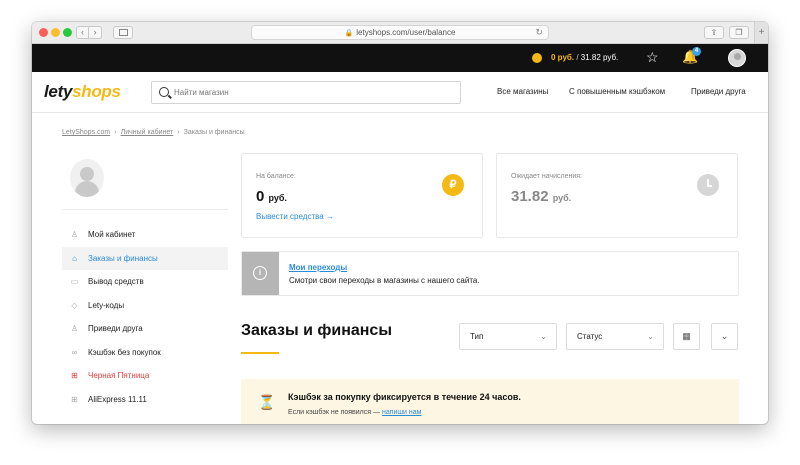 The width and height of the screenshot is (800, 465). What do you see at coordinates (82, 32) in the screenshot?
I see `back-button: ‹` at bounding box center [82, 32].